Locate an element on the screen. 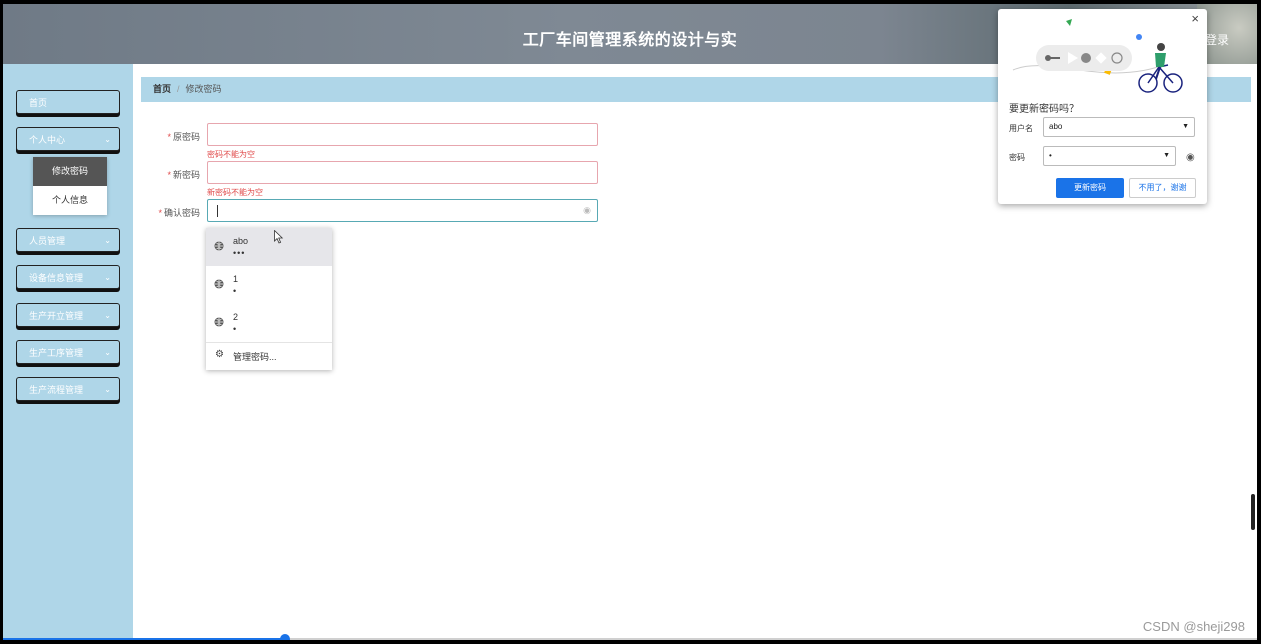 The image size is (1261, 644). autofill-username: 1 is located at coordinates (236, 279).